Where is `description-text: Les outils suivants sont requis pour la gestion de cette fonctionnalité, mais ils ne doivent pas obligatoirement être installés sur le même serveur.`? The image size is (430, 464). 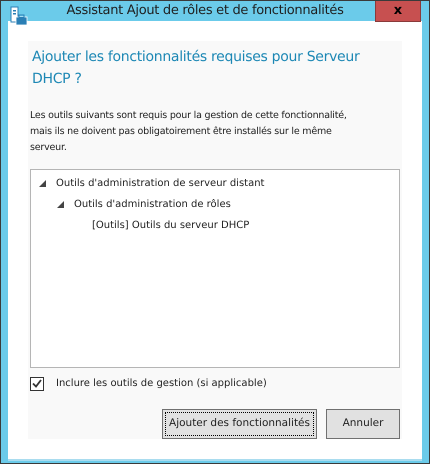 description-text: Les outils suivants sont requis pour la gestion de cette fonctionnalité, mais ils ne doivent pas obligatoirement être installés sur le même serveur. is located at coordinates (189, 131).